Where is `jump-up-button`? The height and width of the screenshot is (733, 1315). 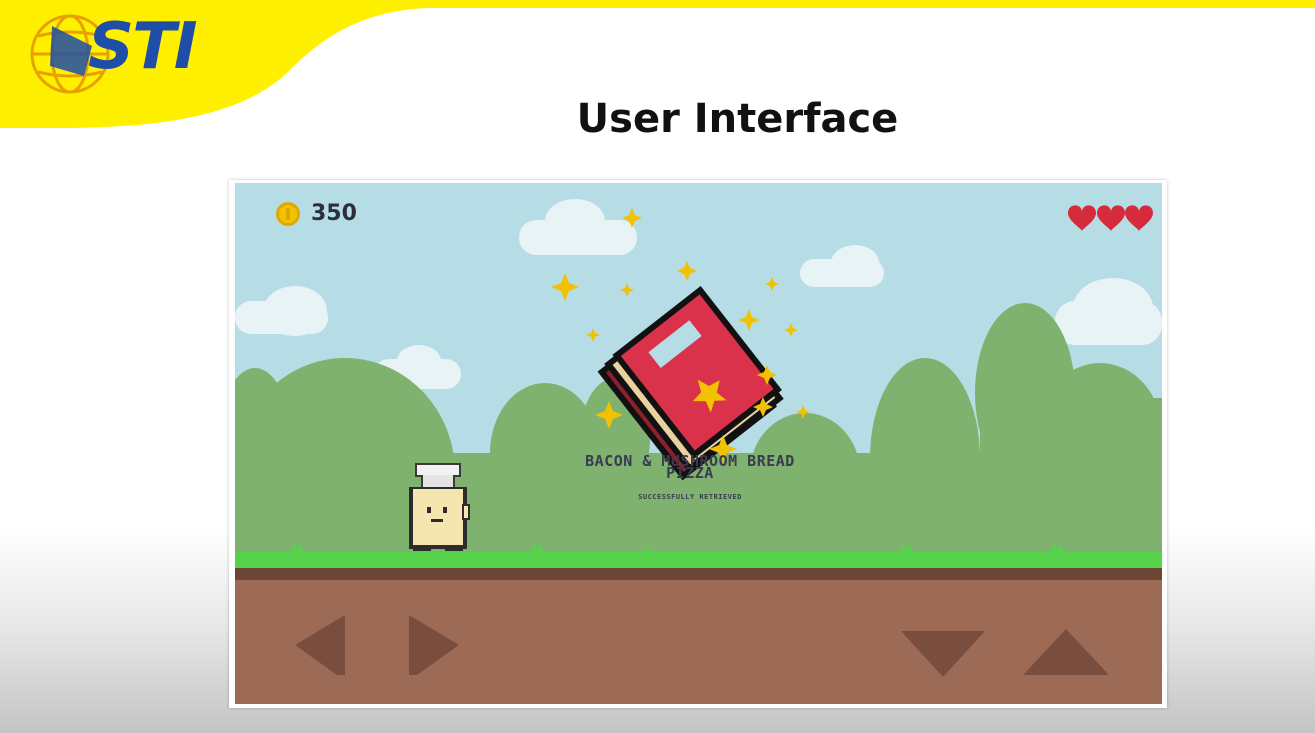
jump-up-button is located at coordinates (1066, 652).